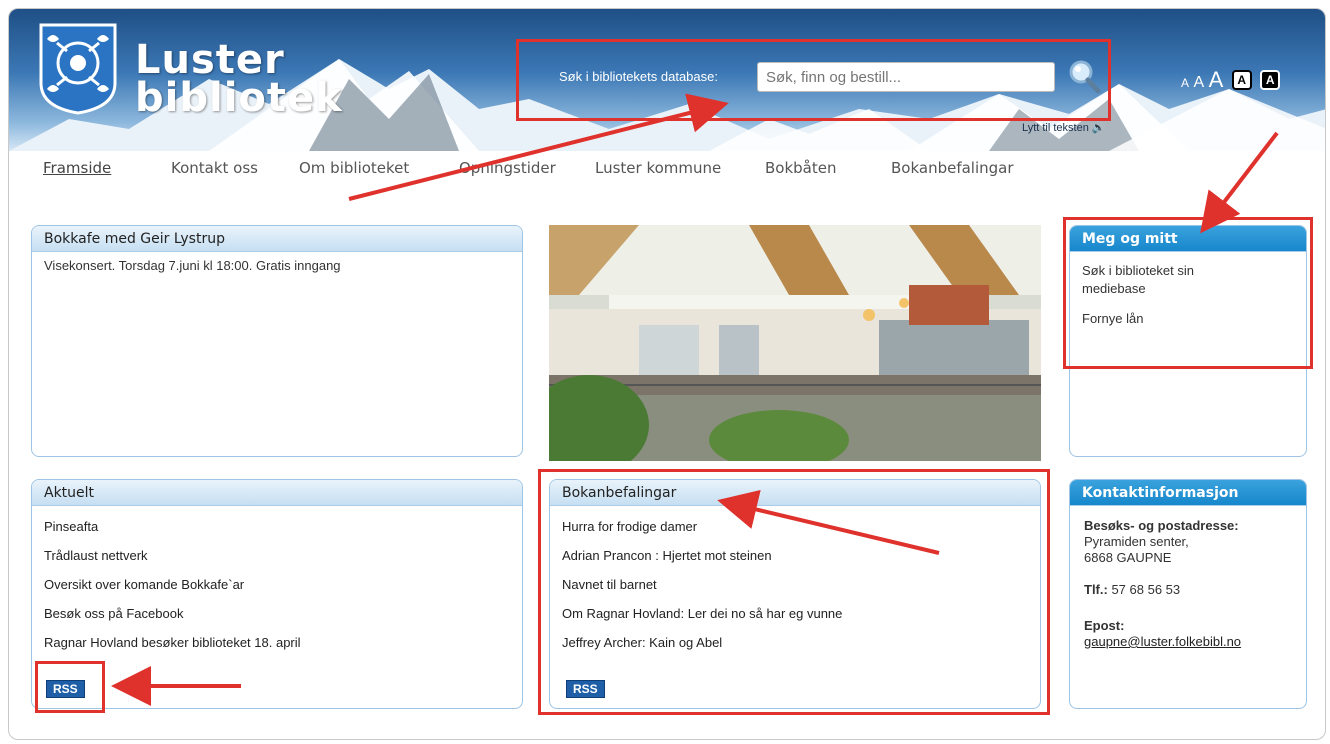  Describe the element at coordinates (1185, 83) in the screenshot. I see `font-size-small-button: A` at that location.